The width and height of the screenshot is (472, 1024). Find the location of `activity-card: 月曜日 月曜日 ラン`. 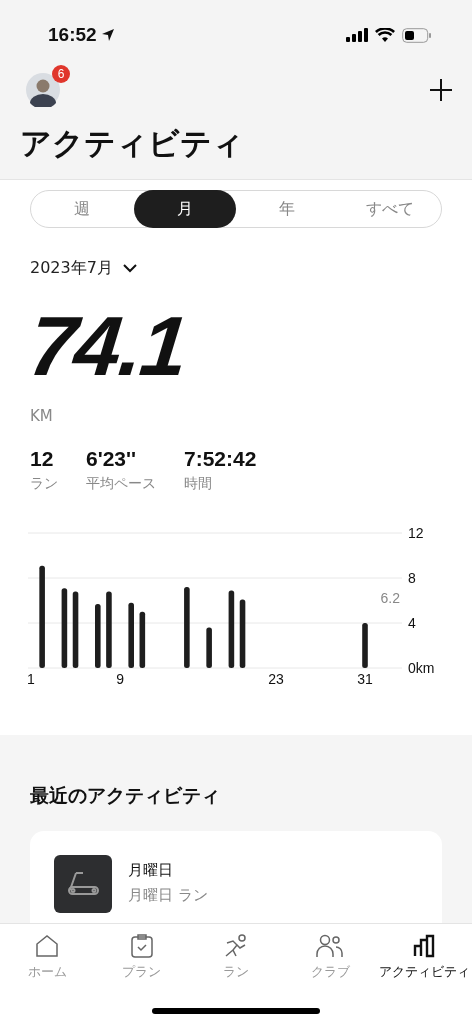

activity-card: 月曜日 月曜日 ラン is located at coordinates (236, 877).